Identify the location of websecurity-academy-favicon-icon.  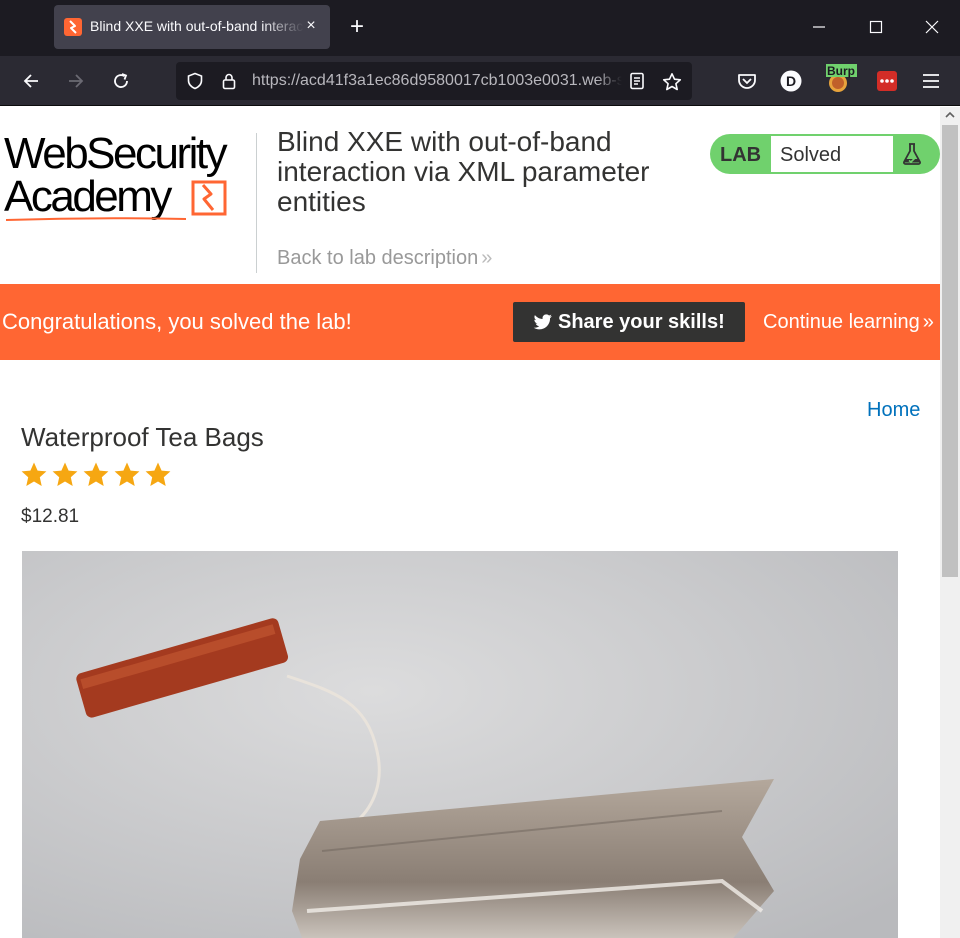
(73, 27).